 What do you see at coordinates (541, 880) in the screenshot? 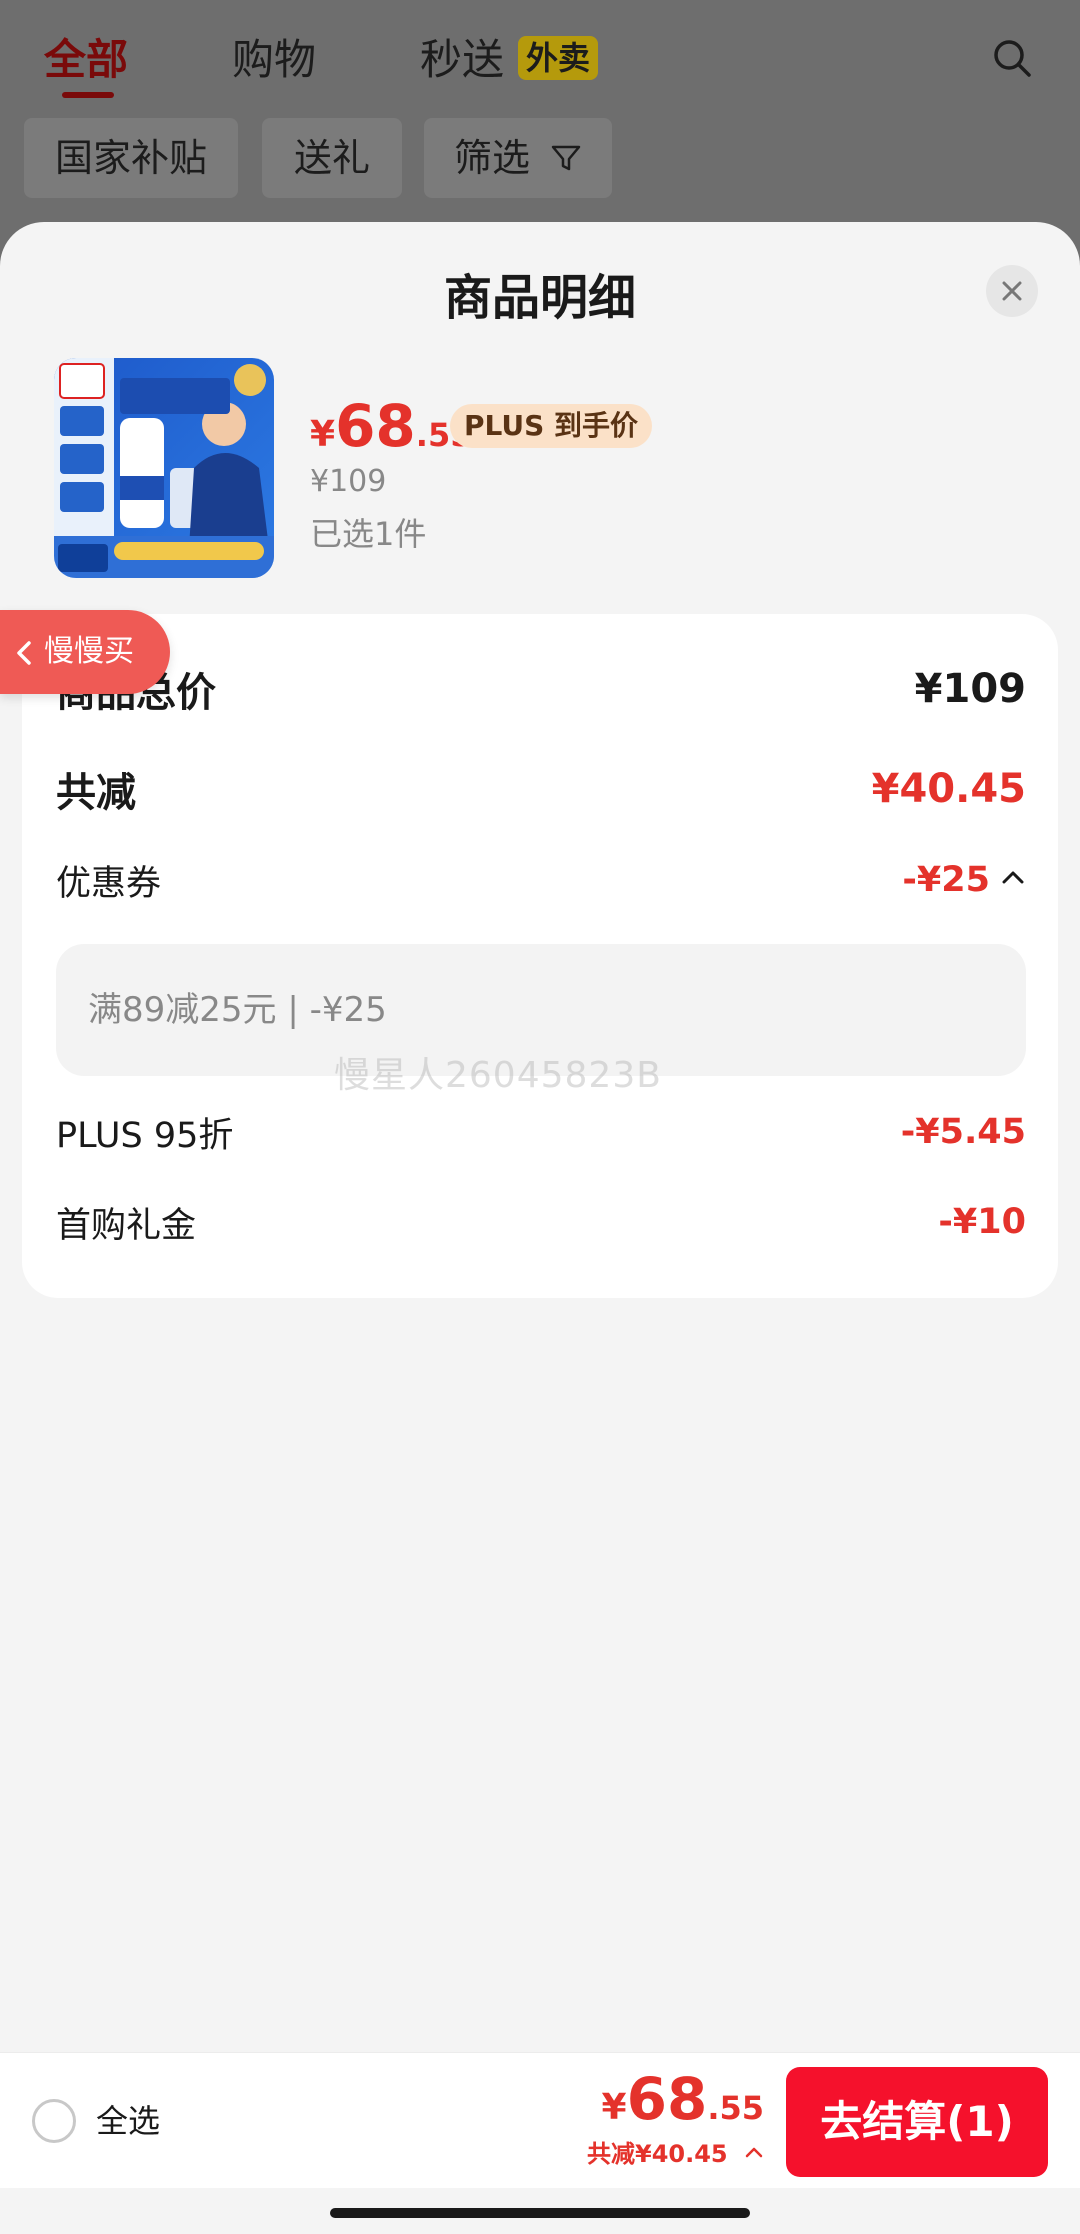
I see `row-coupon: 优惠券 -¥25` at bounding box center [541, 880].